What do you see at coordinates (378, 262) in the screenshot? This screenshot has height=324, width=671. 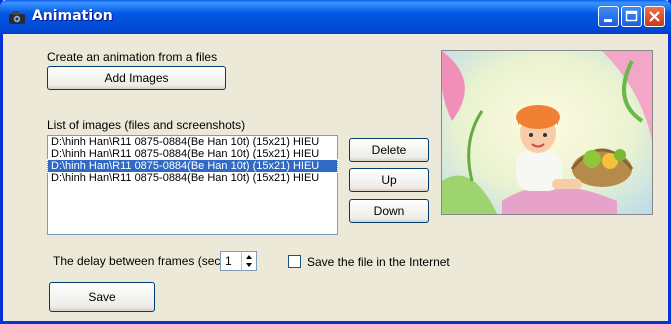 I see `save-internet-label: Save the file in the Internet` at bounding box center [378, 262].